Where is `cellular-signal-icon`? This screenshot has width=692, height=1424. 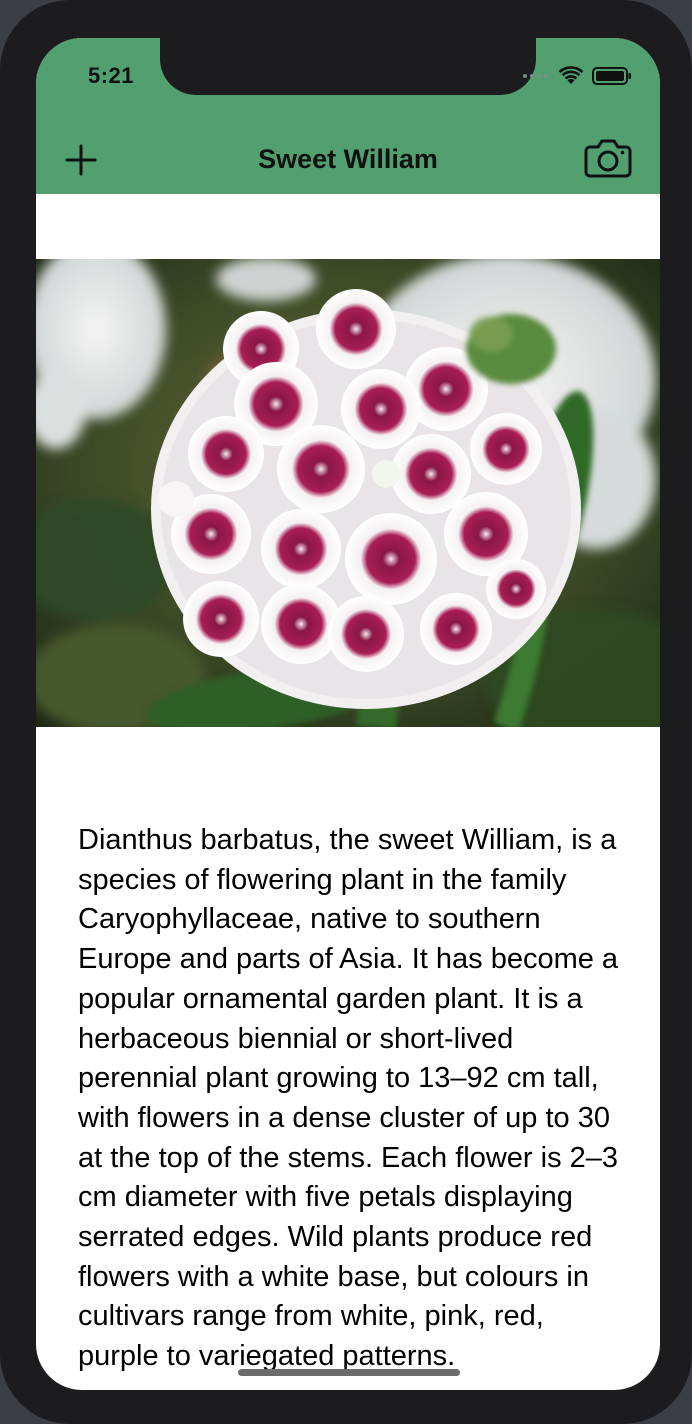 cellular-signal-icon is located at coordinates (535, 76).